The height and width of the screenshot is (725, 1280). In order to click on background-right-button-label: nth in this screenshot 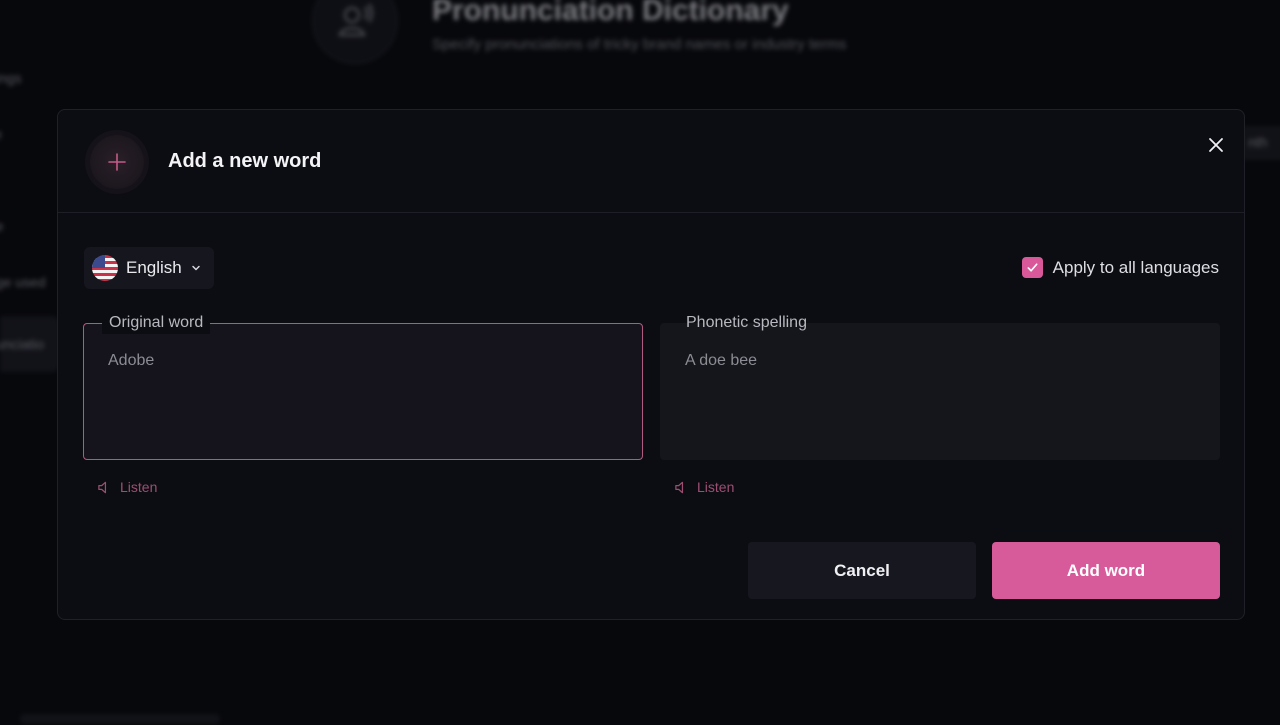, I will do `click(1258, 142)`.